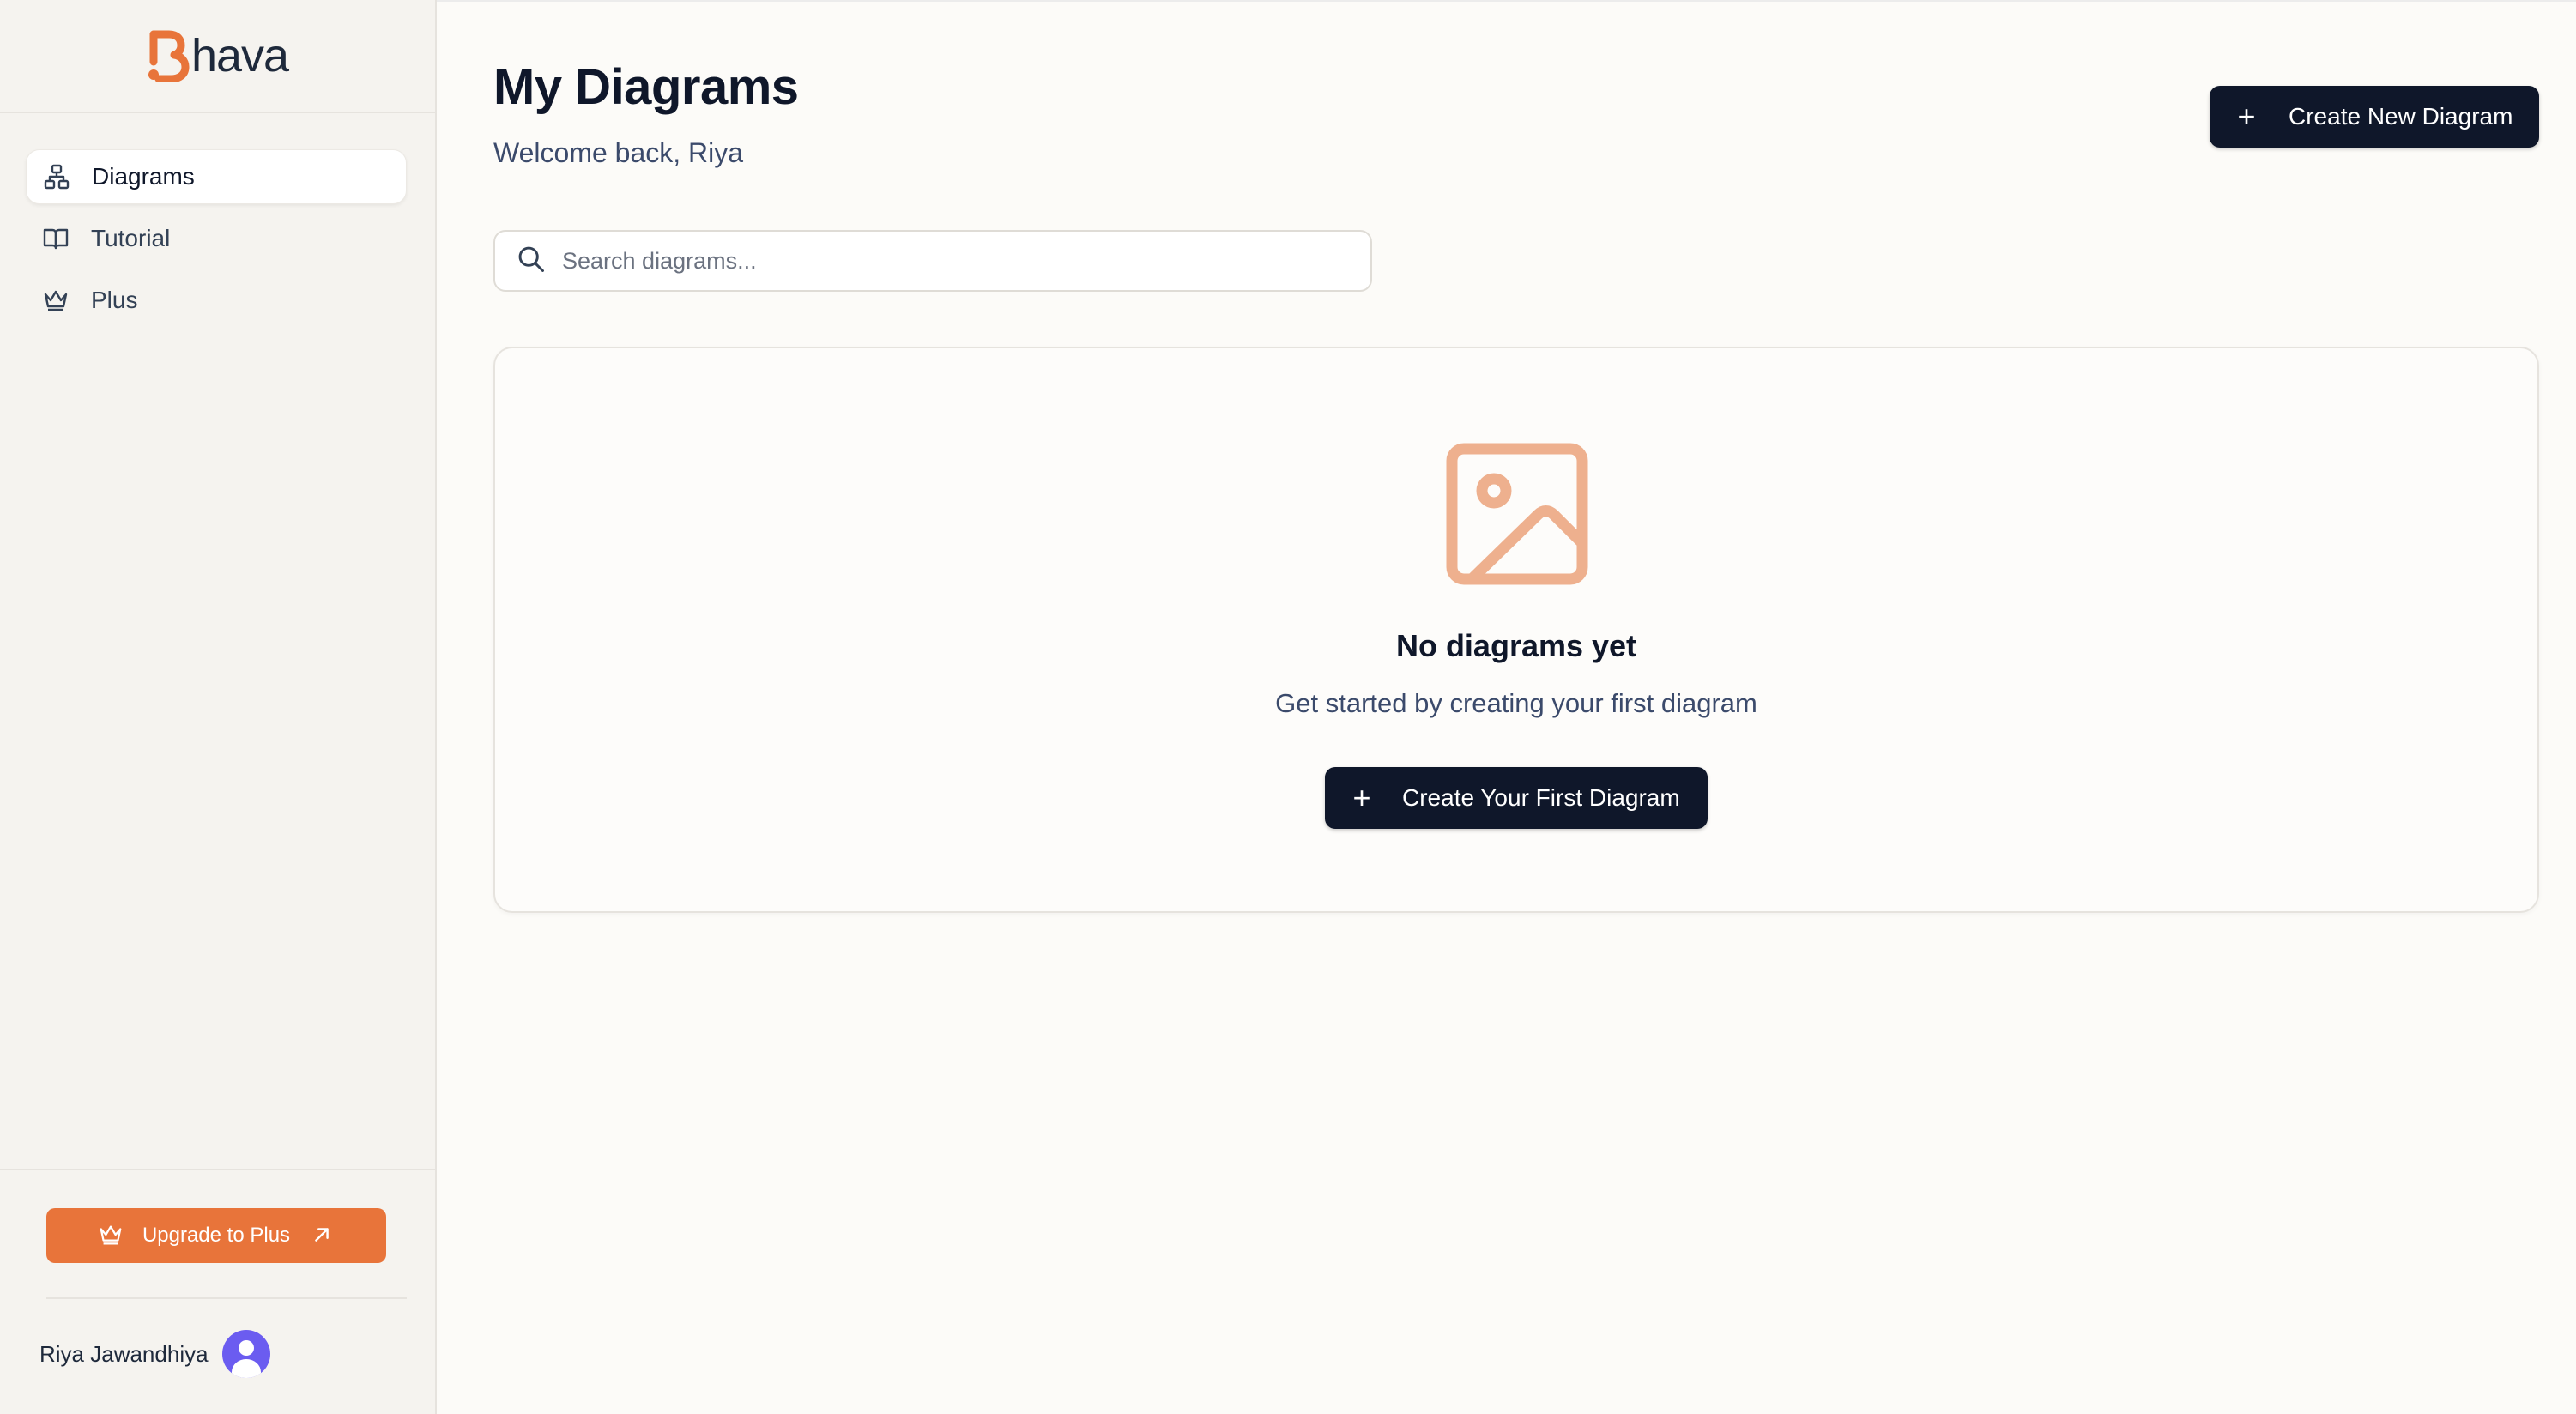 The image size is (2576, 1414). What do you see at coordinates (1517, 514) in the screenshot?
I see `image-icon` at bounding box center [1517, 514].